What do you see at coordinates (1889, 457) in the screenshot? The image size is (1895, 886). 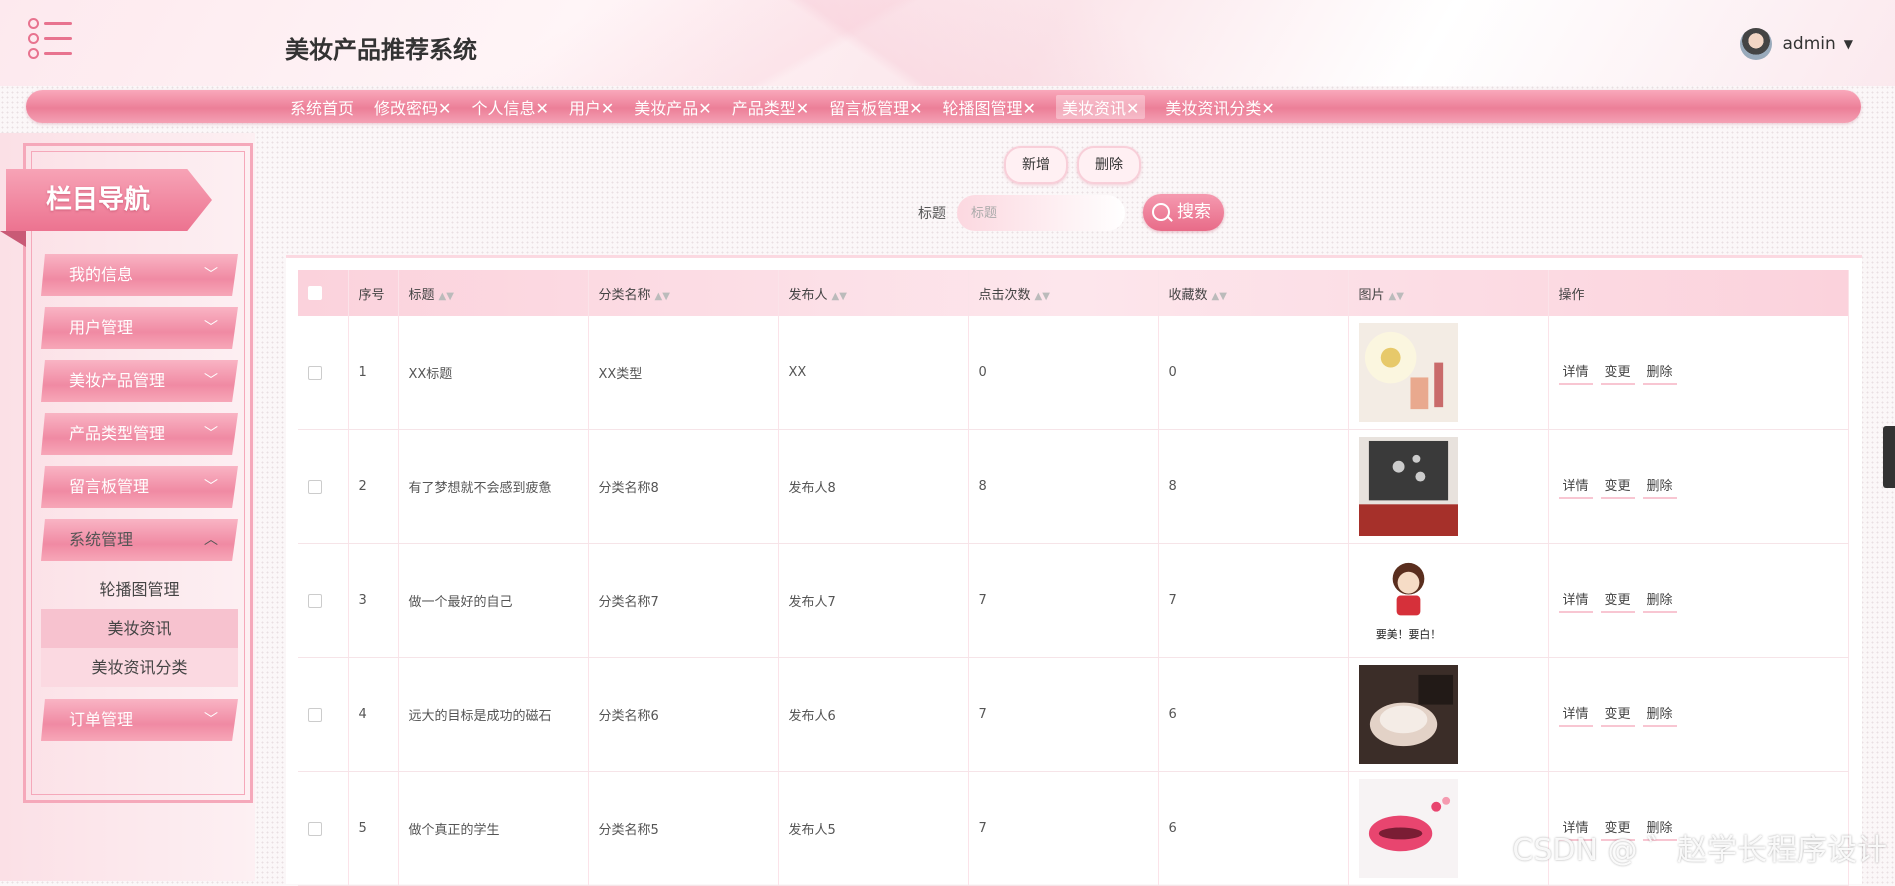 I see `side-scroll-handle` at bounding box center [1889, 457].